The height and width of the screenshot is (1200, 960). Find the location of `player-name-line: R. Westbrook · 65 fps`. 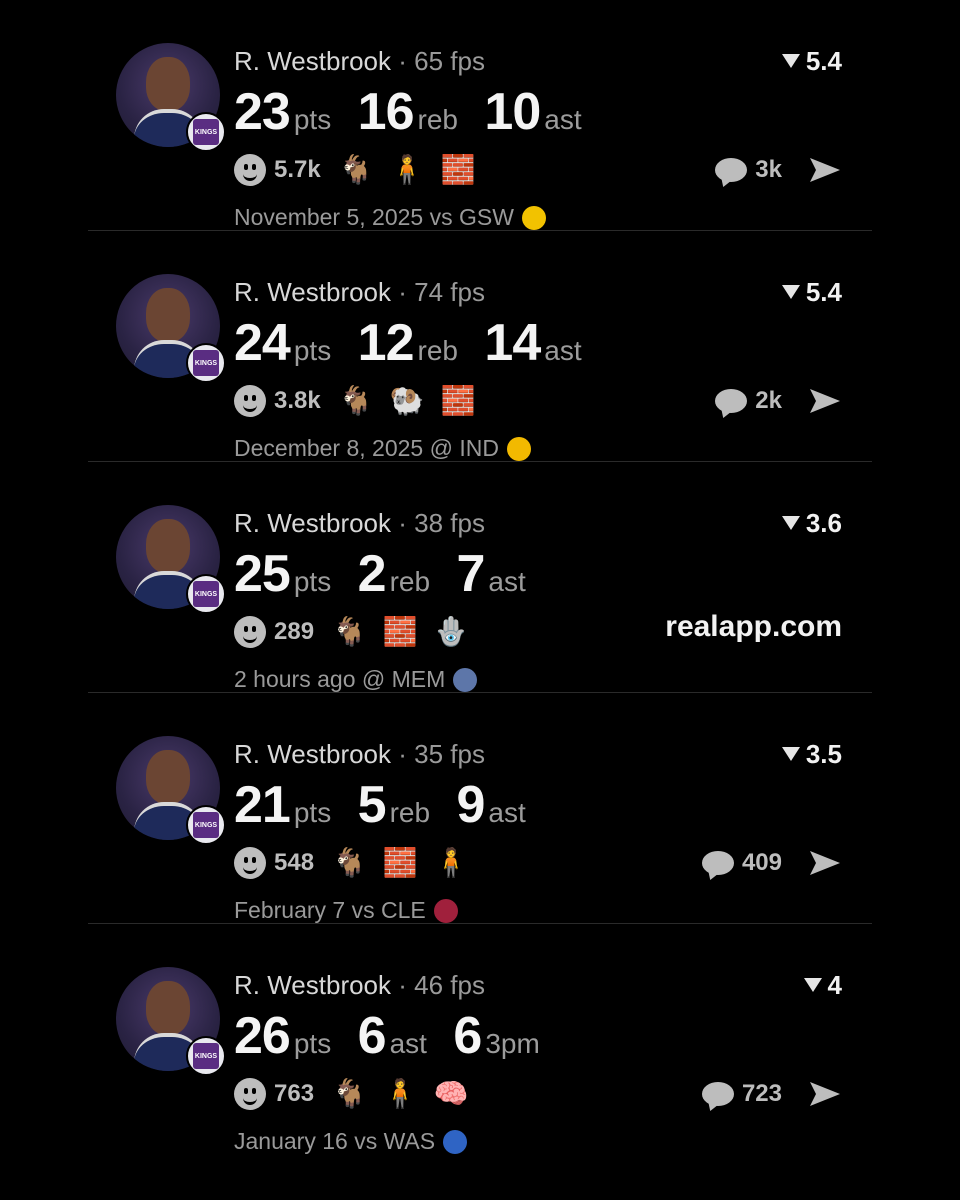

player-name-line: R. Westbrook · 65 fps is located at coordinates (359, 61).